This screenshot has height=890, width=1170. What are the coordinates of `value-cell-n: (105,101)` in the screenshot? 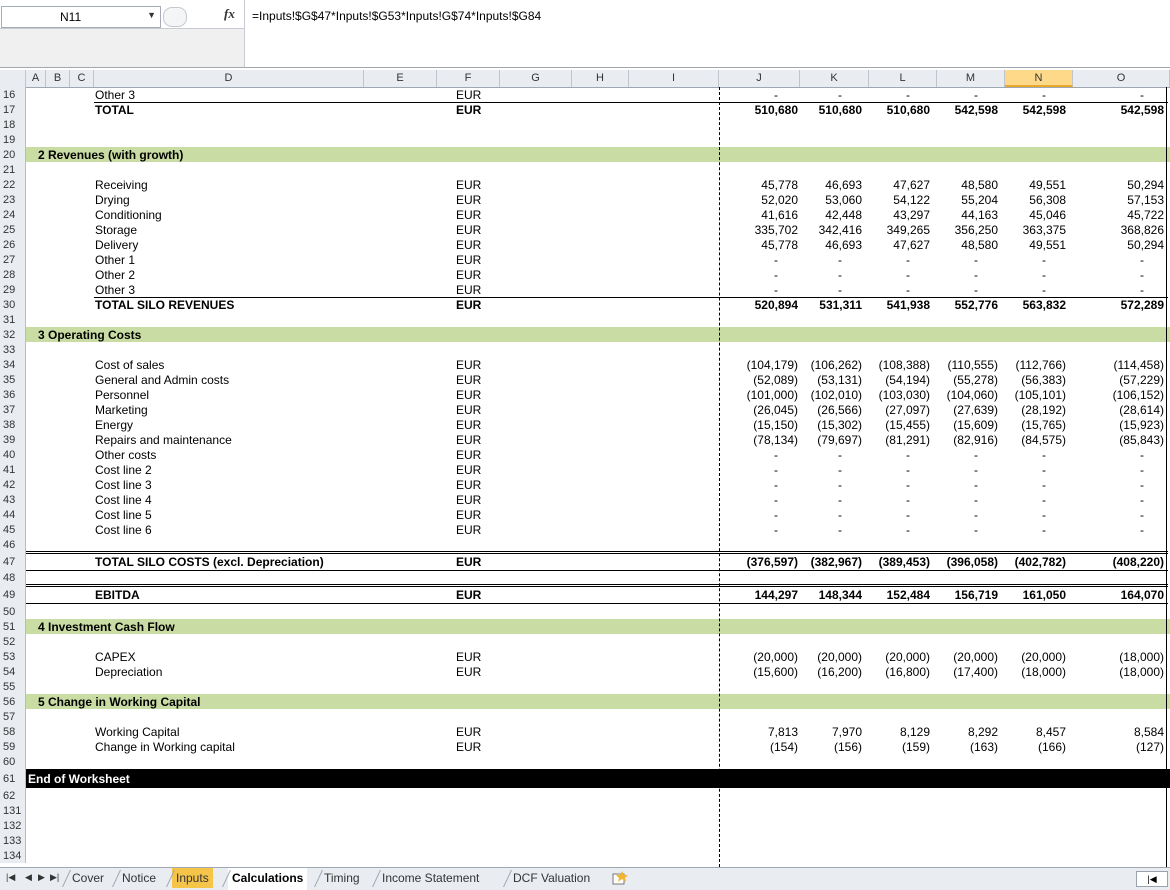 It's located at (1040, 394).